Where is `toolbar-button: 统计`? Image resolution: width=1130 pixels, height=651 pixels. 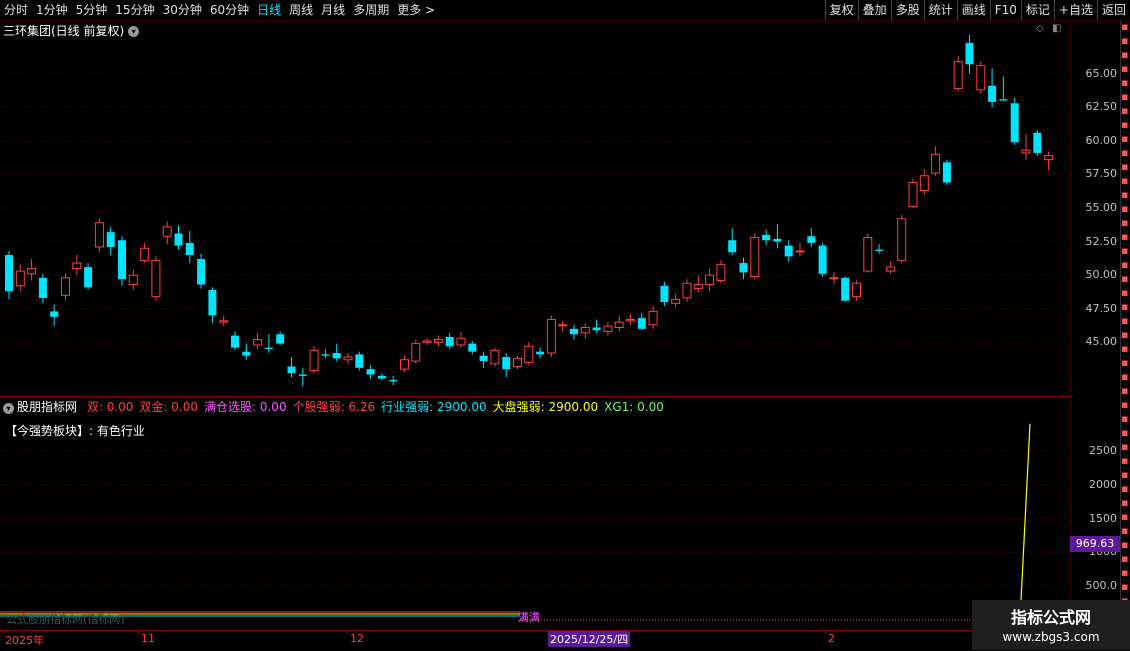
toolbar-button: 统计 is located at coordinates (940, 10).